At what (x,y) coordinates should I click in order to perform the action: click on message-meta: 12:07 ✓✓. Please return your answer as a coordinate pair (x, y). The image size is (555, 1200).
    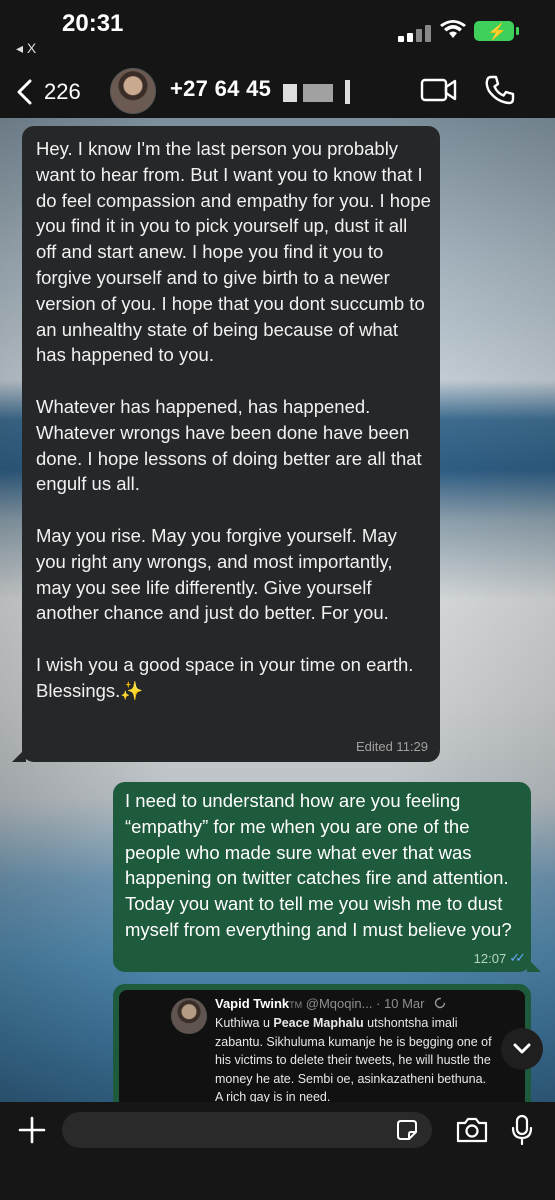
    Looking at the image, I should click on (499, 958).